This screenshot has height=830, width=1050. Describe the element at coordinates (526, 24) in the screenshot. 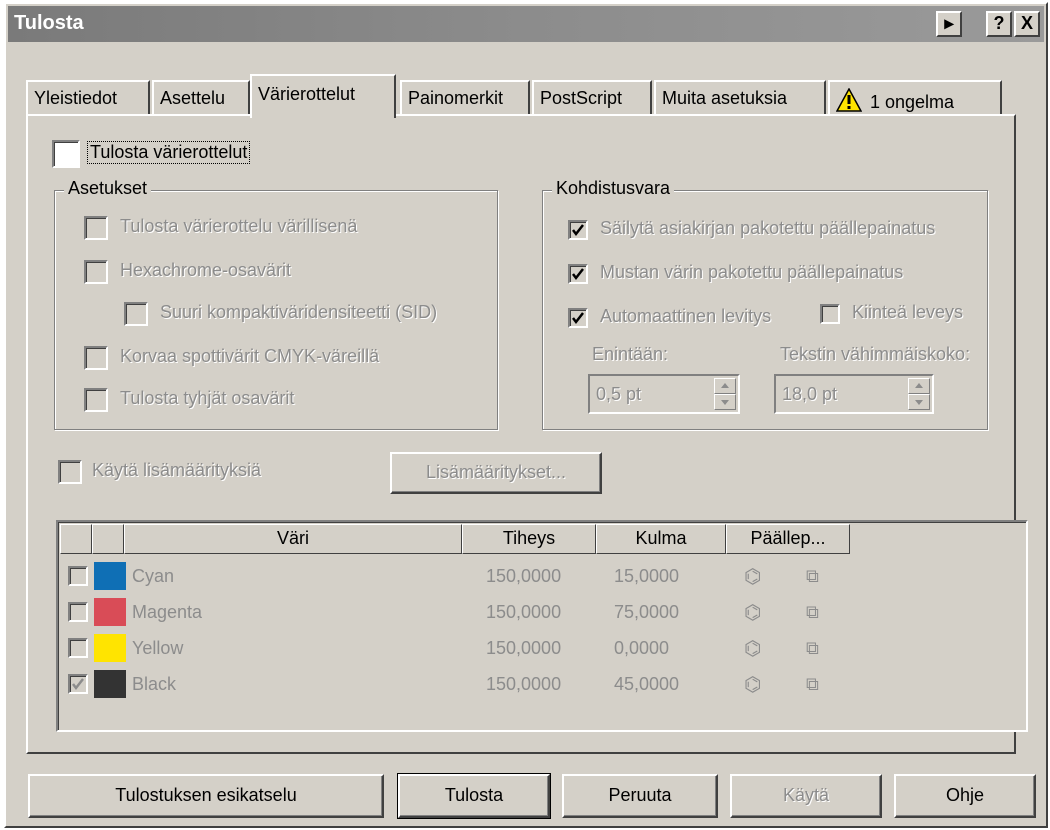

I see `title-bar: Tulosta ▸ ? X` at that location.